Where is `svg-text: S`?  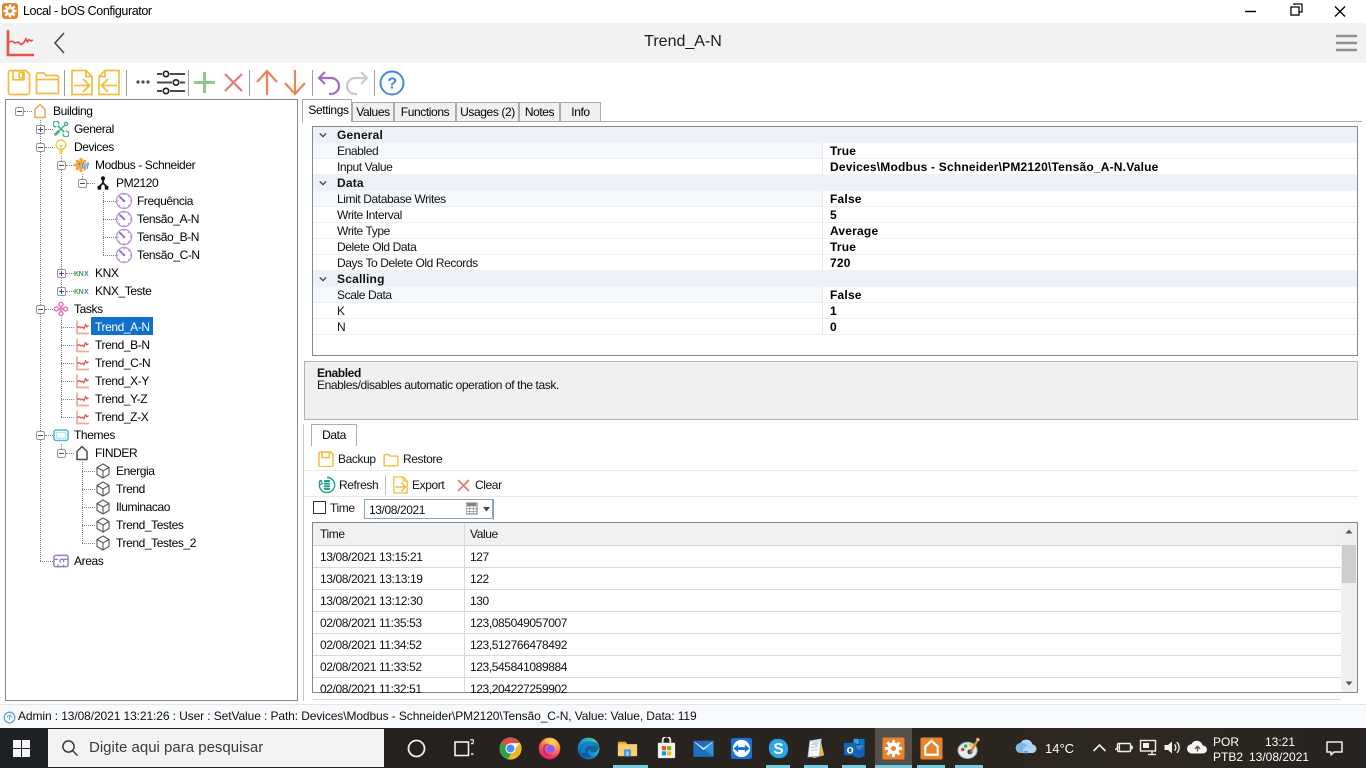 svg-text: S is located at coordinates (778, 748).